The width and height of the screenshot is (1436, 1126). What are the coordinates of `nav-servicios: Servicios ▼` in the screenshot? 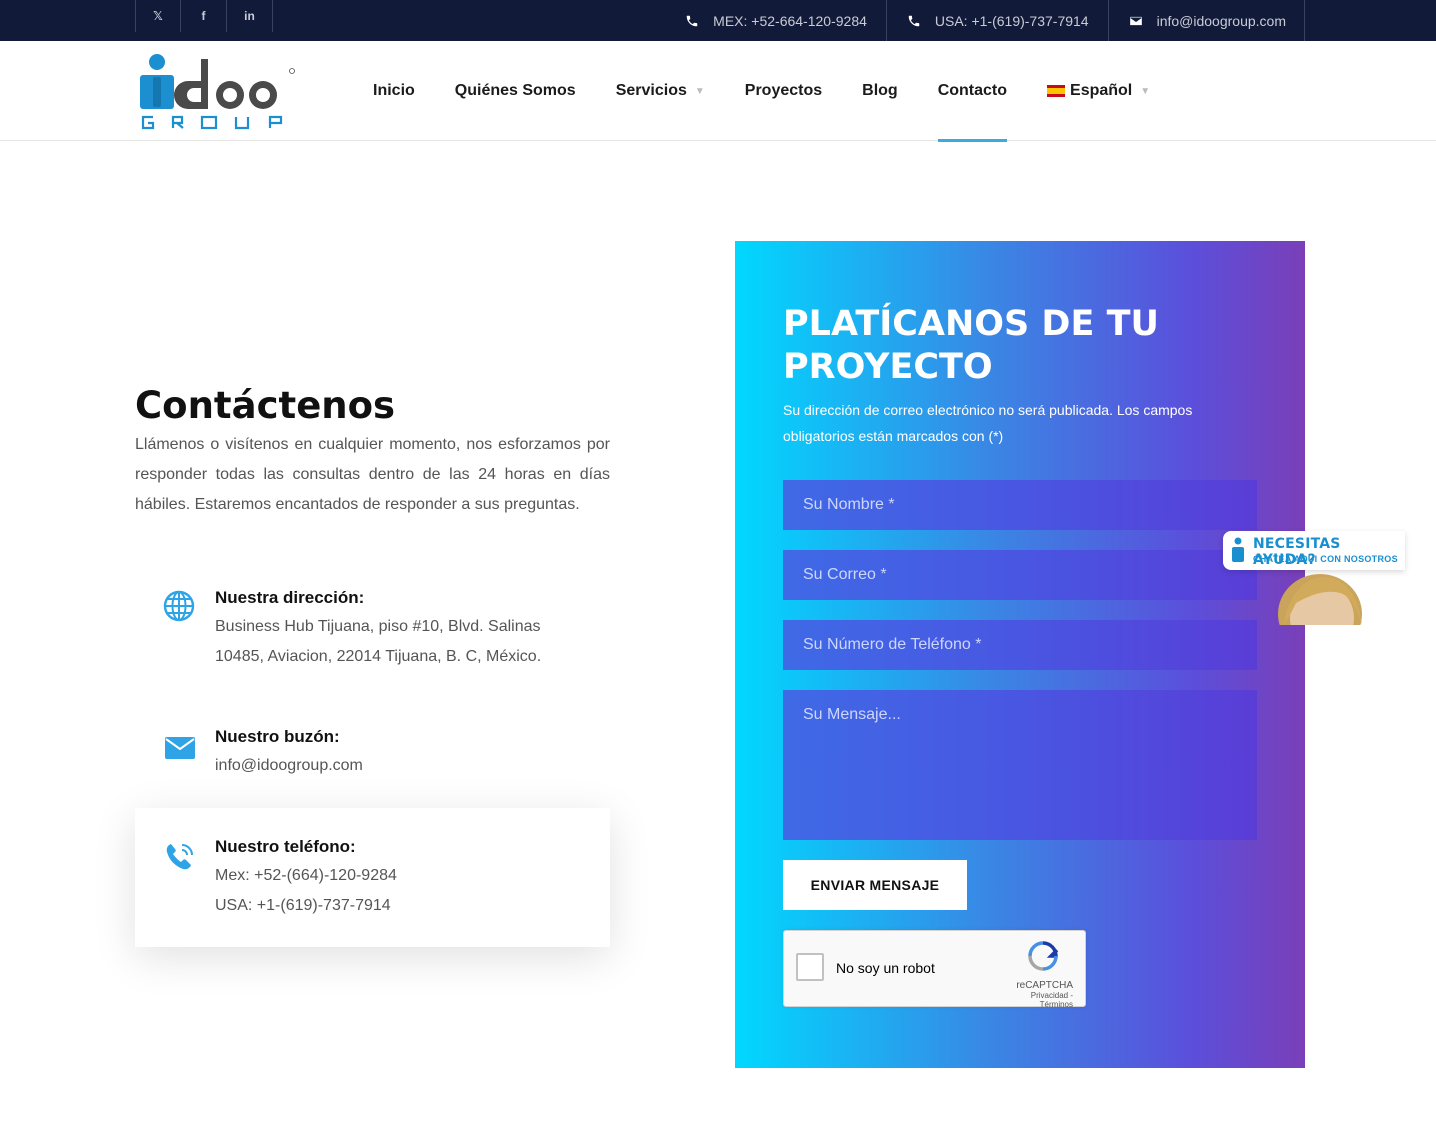 It's located at (660, 91).